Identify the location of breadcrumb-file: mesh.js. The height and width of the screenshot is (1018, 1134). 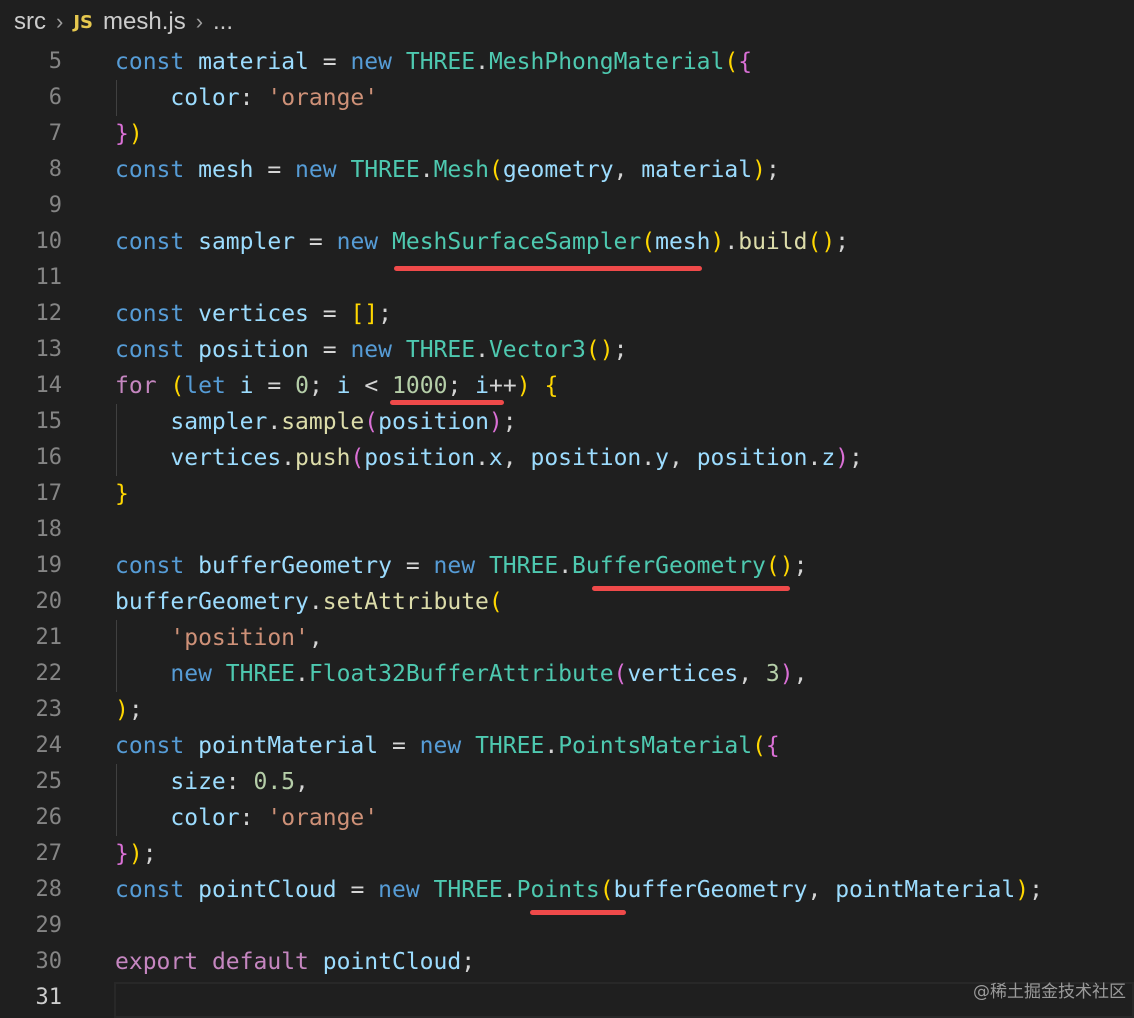
(144, 22).